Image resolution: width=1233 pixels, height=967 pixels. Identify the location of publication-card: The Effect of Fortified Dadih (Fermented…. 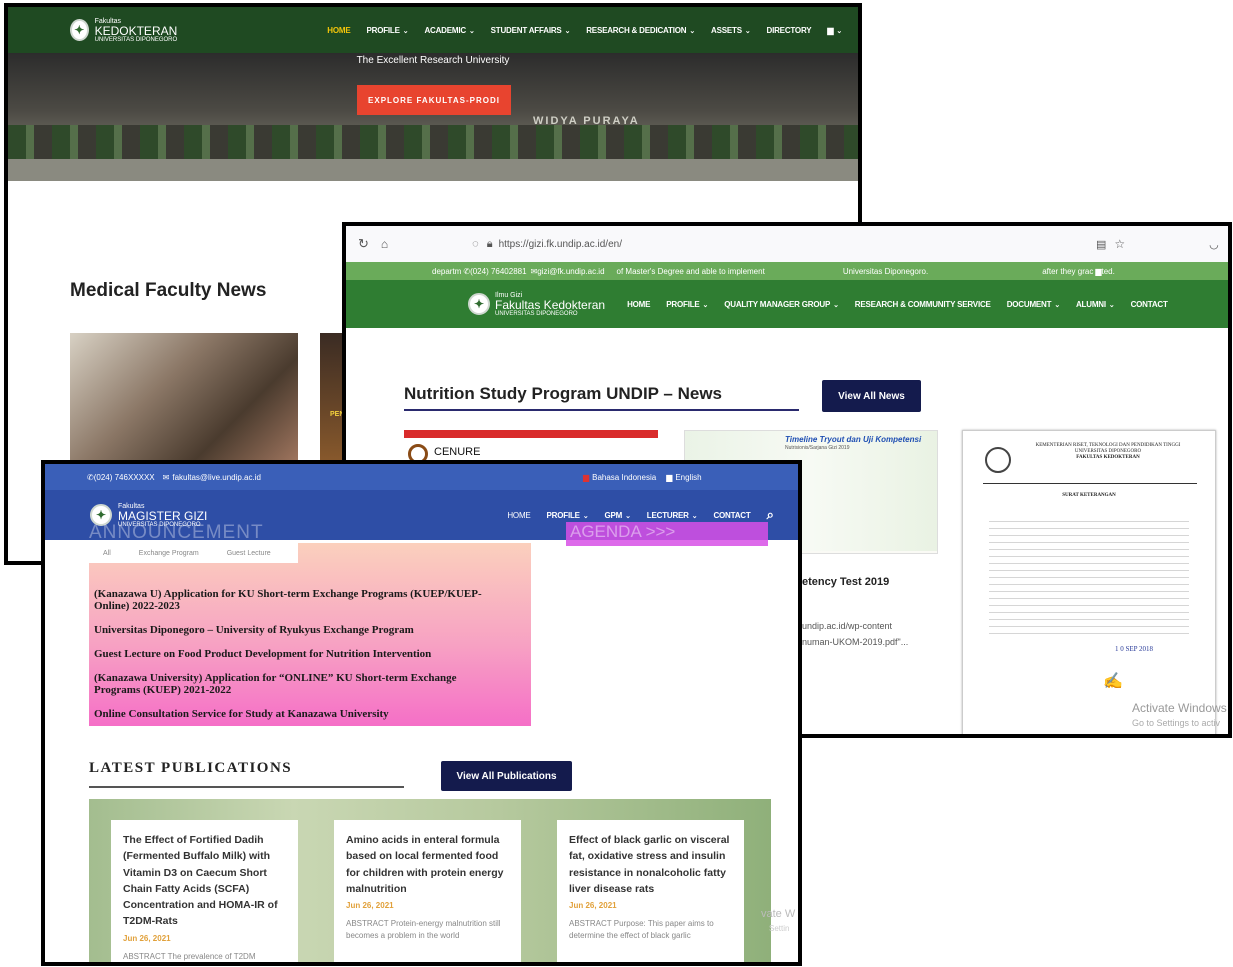
(204, 891).